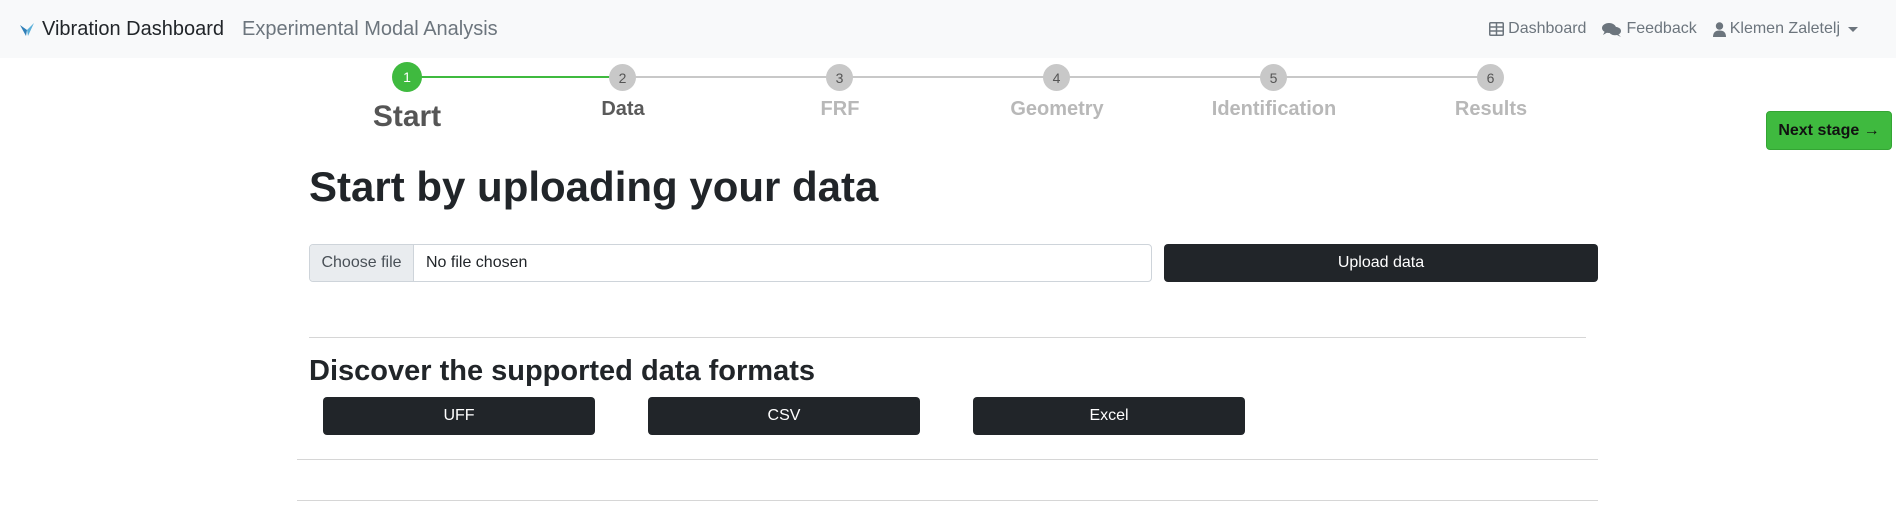  Describe the element at coordinates (1381, 263) in the screenshot. I see `upload-data-button: Upload data` at that location.